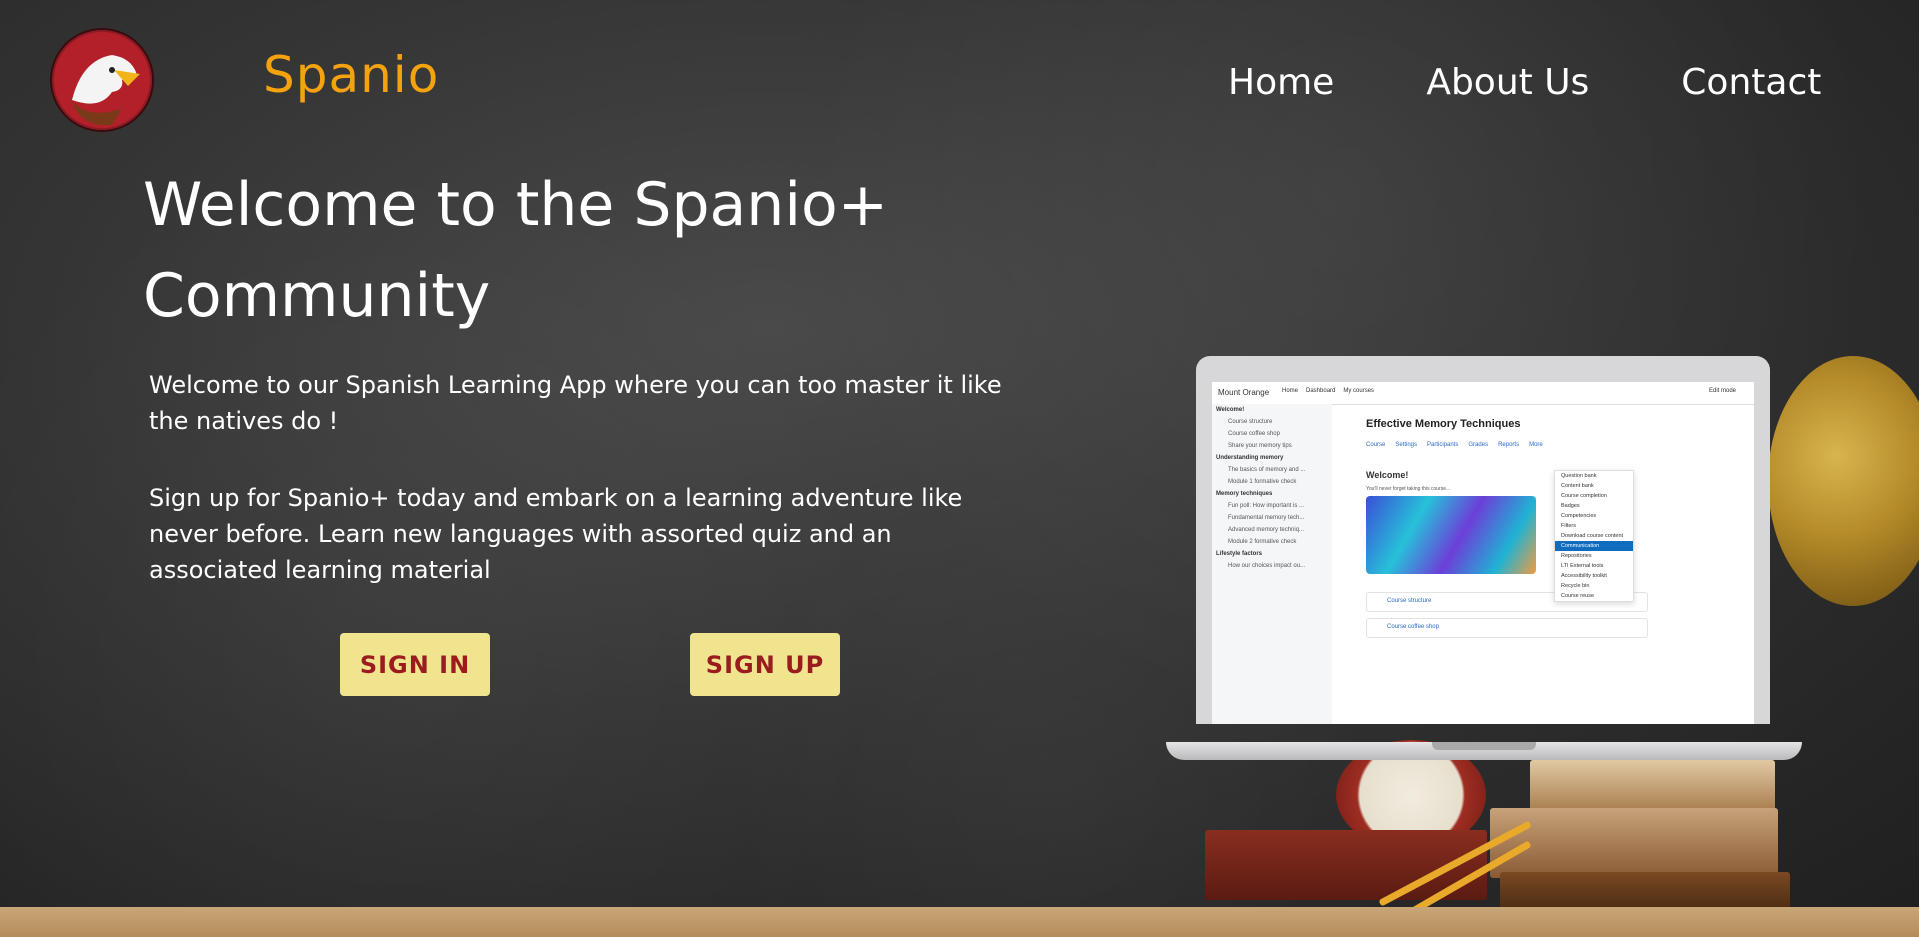 This screenshot has width=1919, height=937. What do you see at coordinates (1579, 476) in the screenshot?
I see `lms-more-item: Question bank` at bounding box center [1579, 476].